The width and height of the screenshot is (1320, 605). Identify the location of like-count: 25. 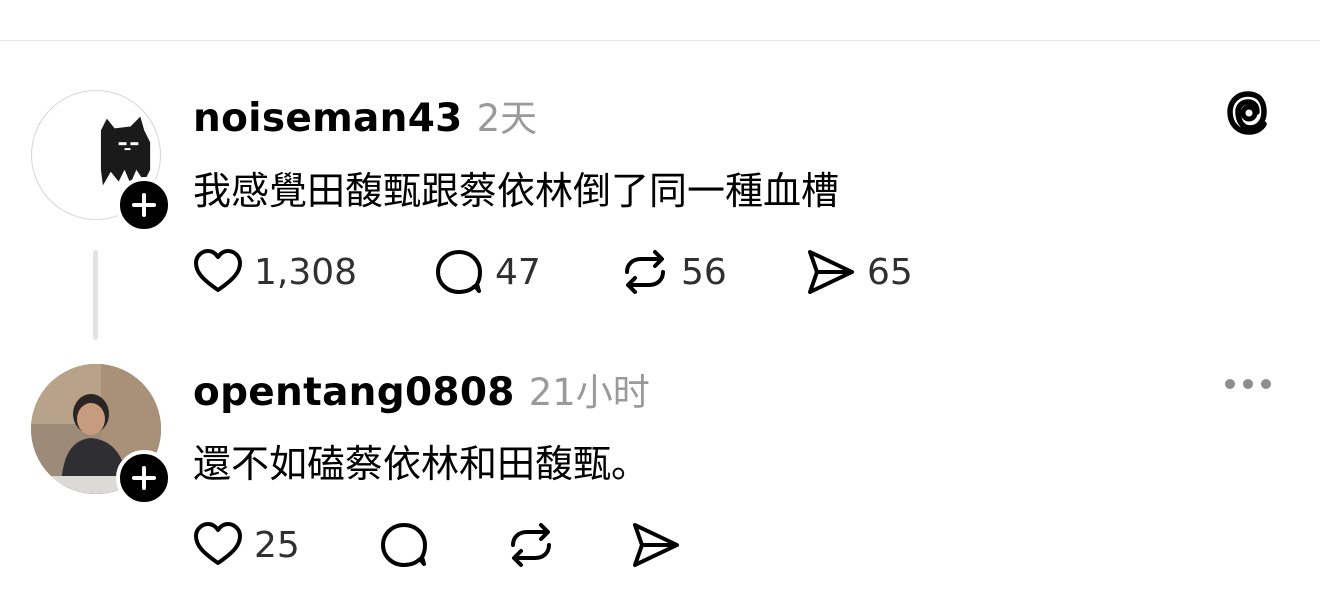
(277, 545).